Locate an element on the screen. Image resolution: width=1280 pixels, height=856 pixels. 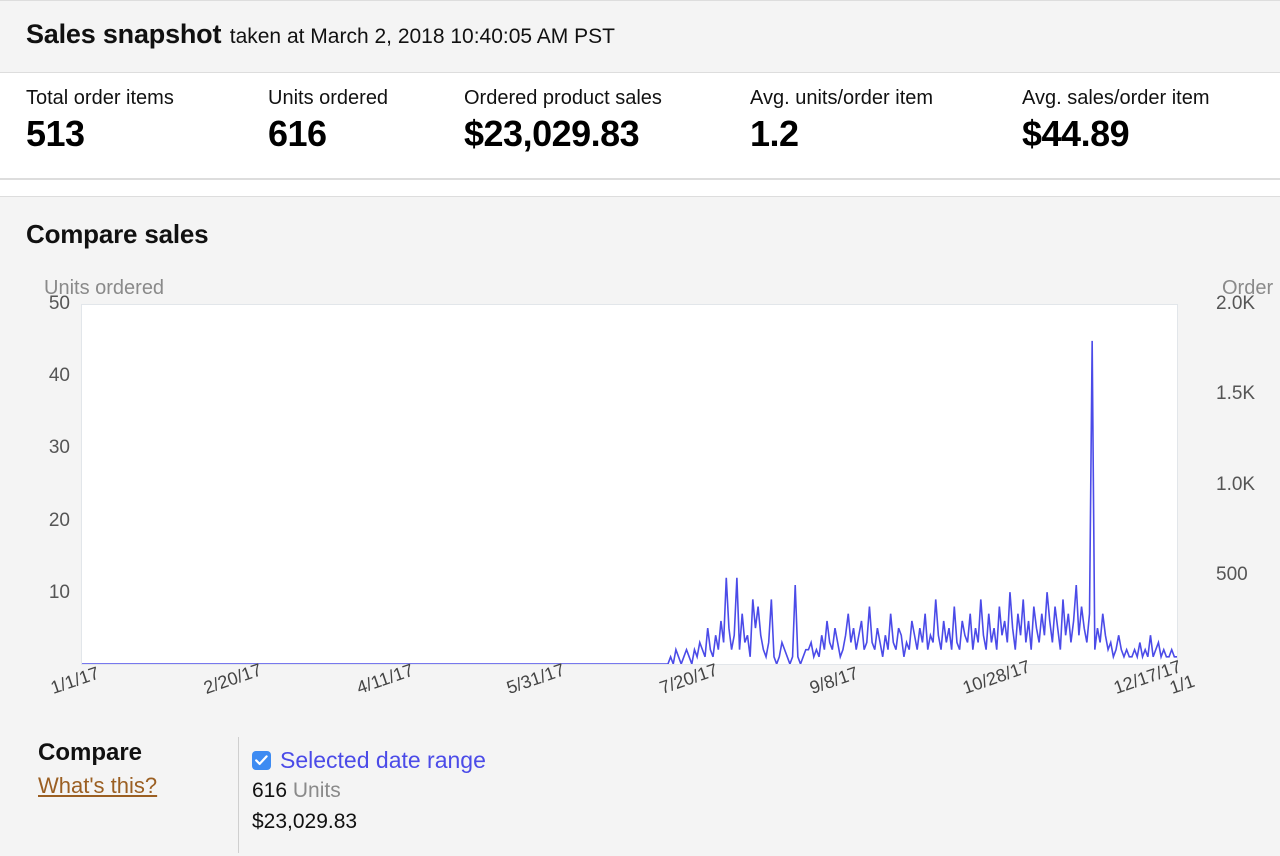
whats-this-link: What's this? is located at coordinates (97, 786).